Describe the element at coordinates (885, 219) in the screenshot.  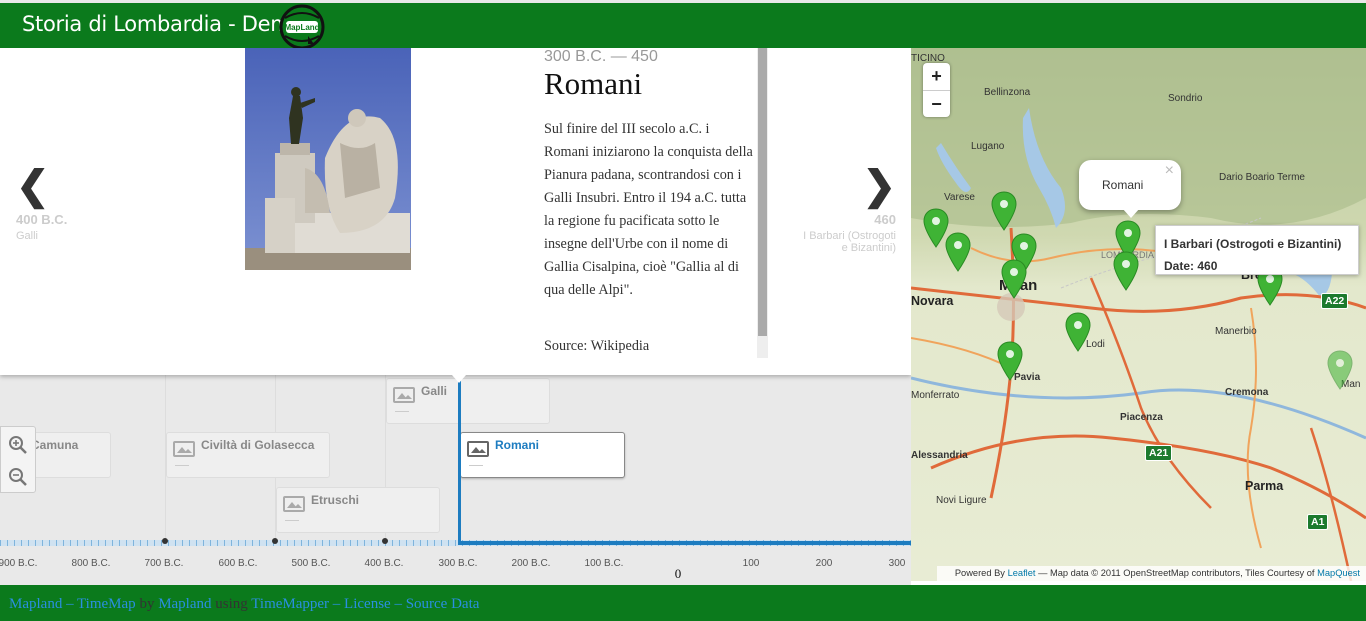
I see `next-slide-date: 460` at that location.